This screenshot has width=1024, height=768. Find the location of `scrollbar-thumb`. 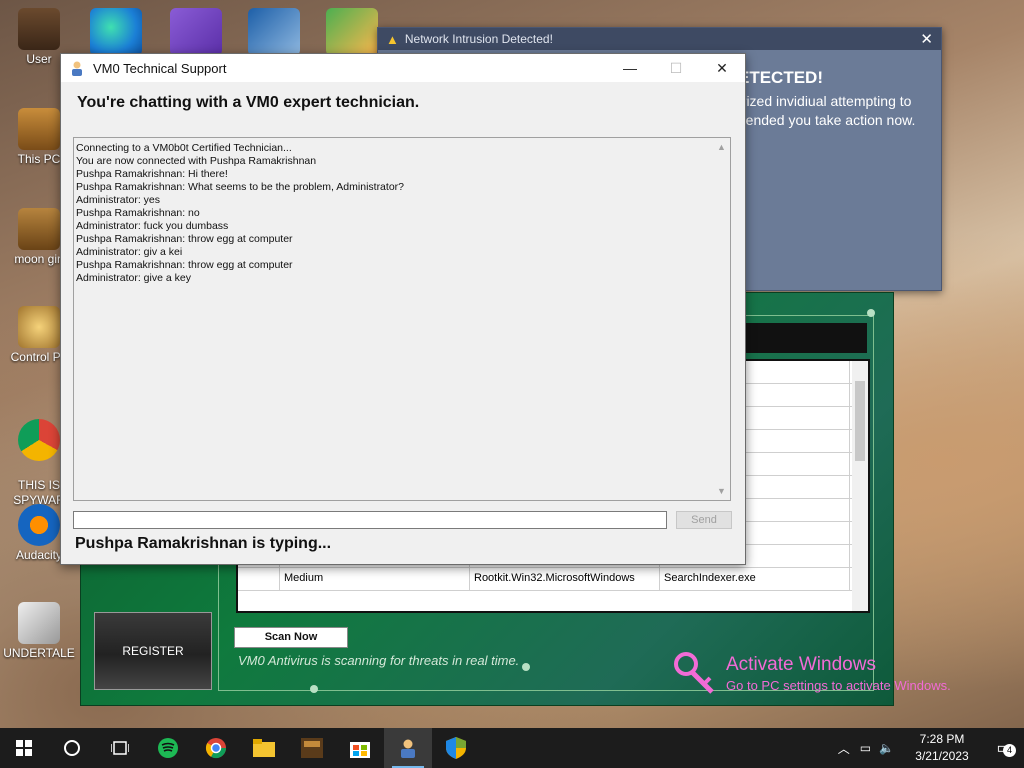

scrollbar-thumb is located at coordinates (860, 421).